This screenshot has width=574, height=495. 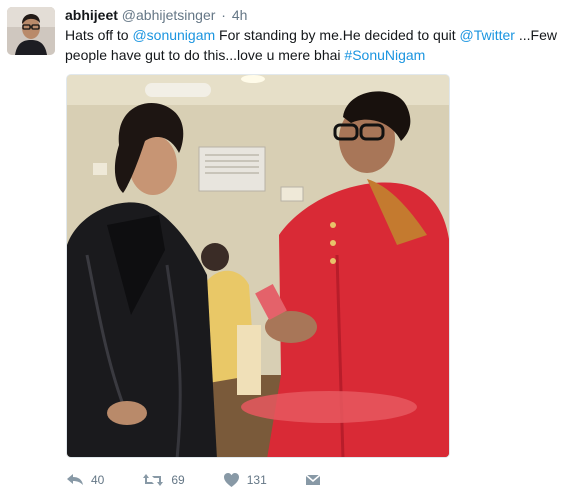 I want to click on retweet-count: 69, so click(x=178, y=480).